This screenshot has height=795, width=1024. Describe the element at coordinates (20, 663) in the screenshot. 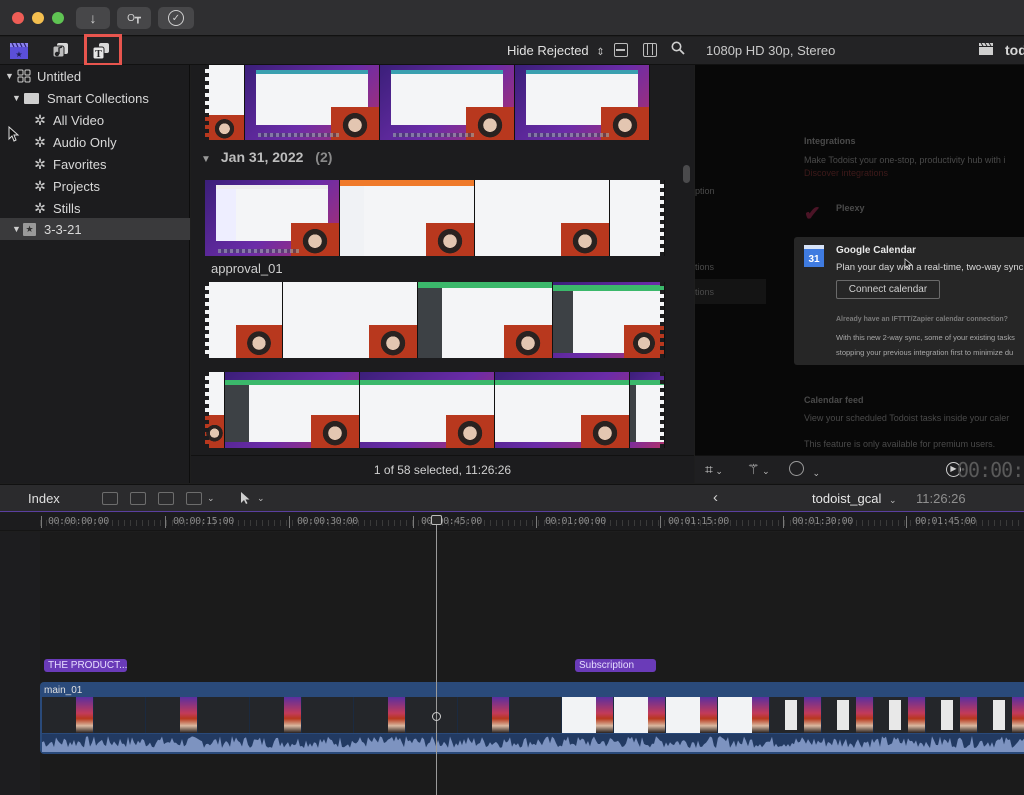

I see `timeline-left-gutter` at that location.